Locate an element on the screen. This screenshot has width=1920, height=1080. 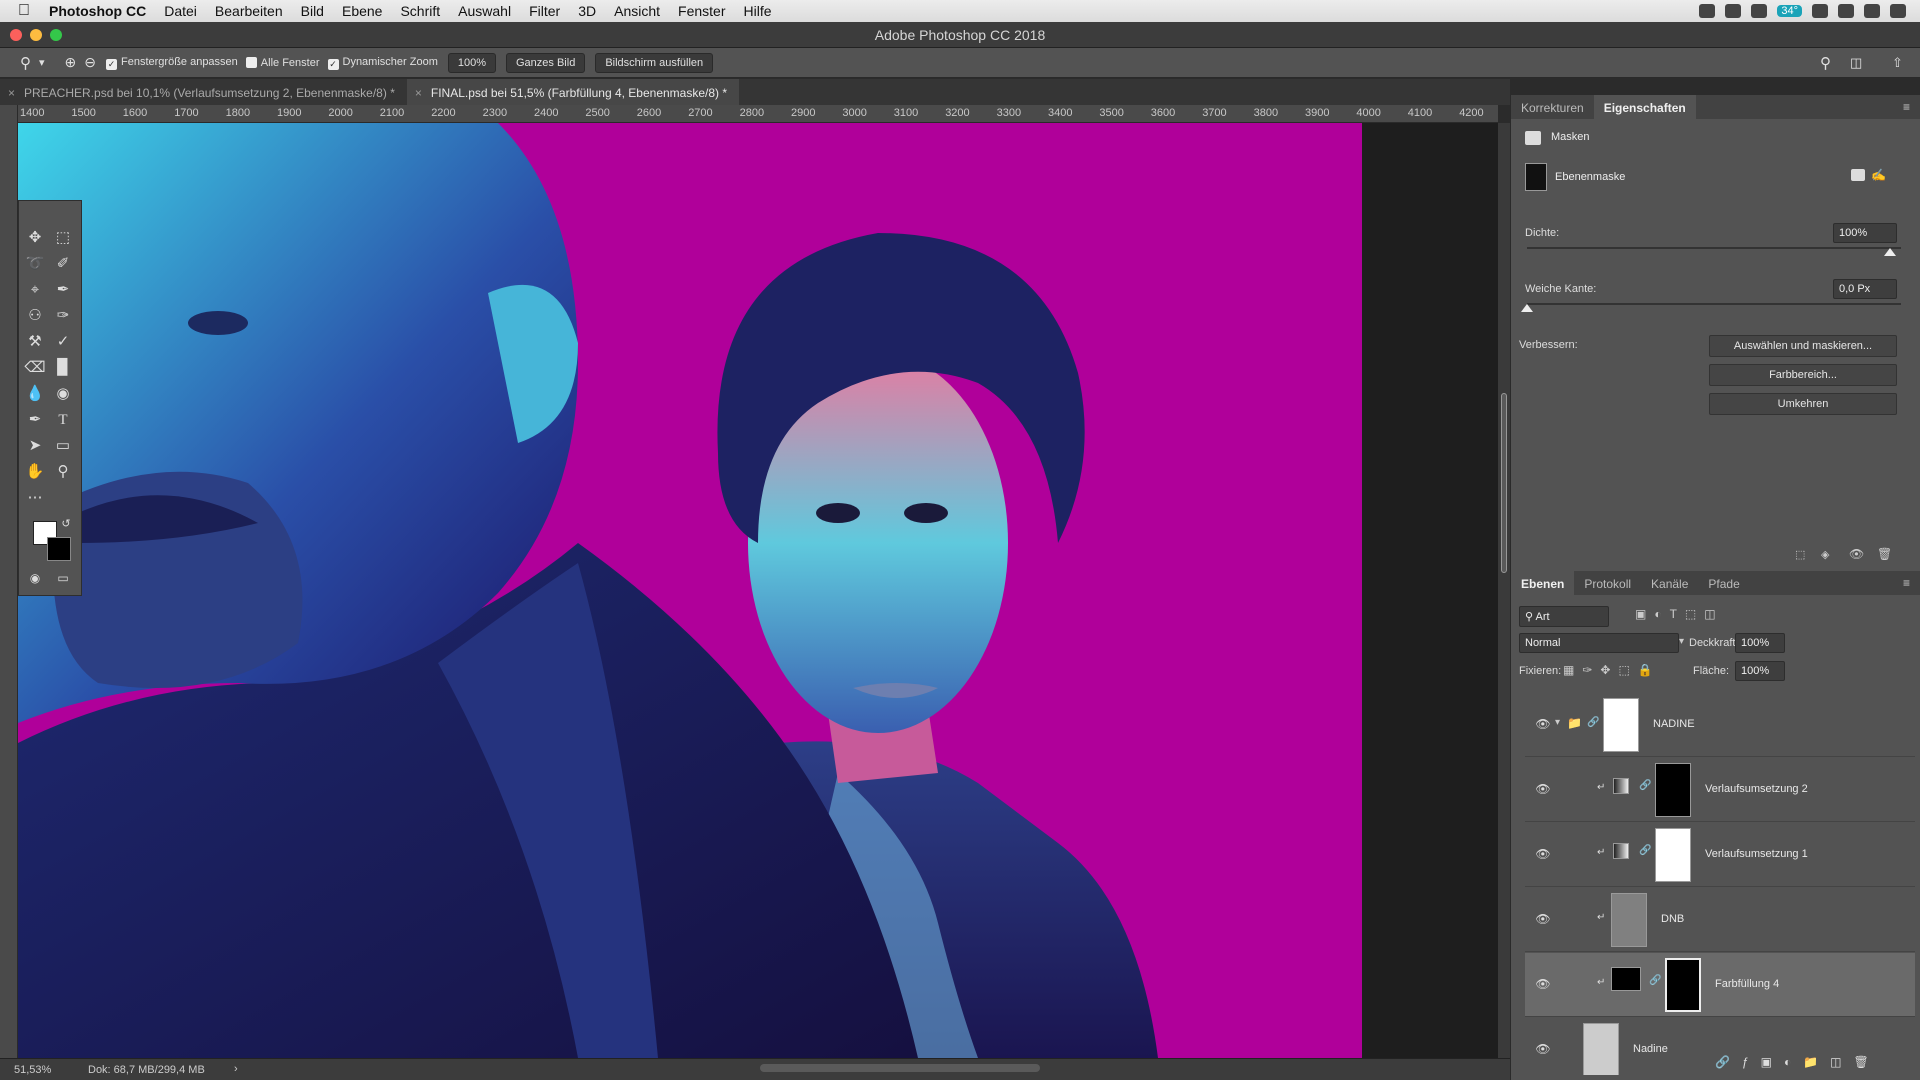
hand-tool-icon: ✋ is located at coordinates (35, 472).